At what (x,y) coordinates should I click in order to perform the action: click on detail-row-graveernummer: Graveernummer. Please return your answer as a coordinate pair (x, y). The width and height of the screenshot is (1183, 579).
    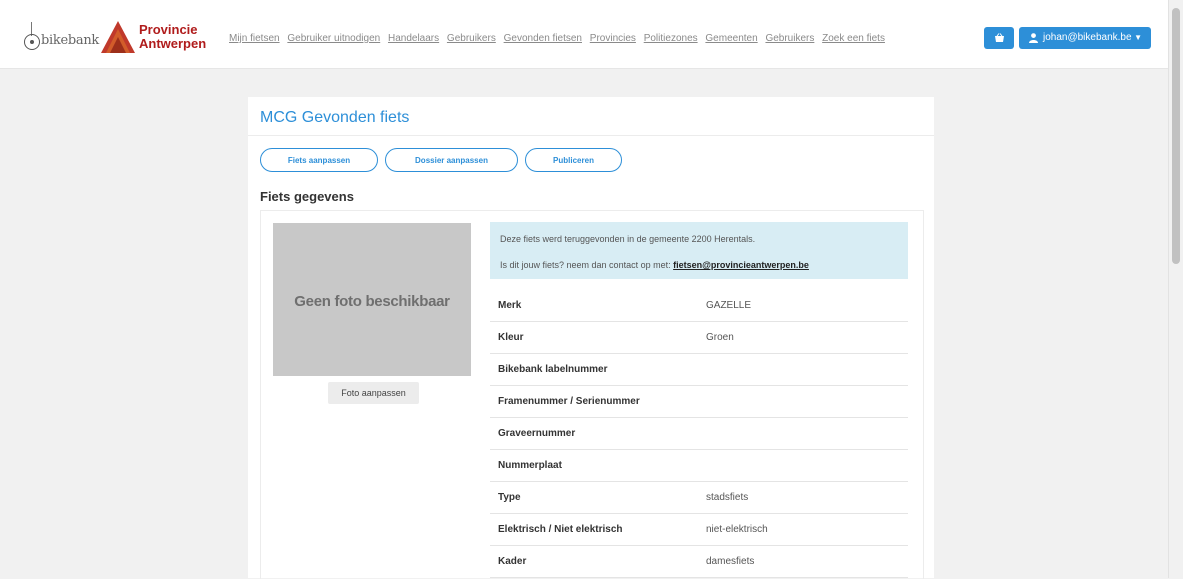
    Looking at the image, I should click on (699, 434).